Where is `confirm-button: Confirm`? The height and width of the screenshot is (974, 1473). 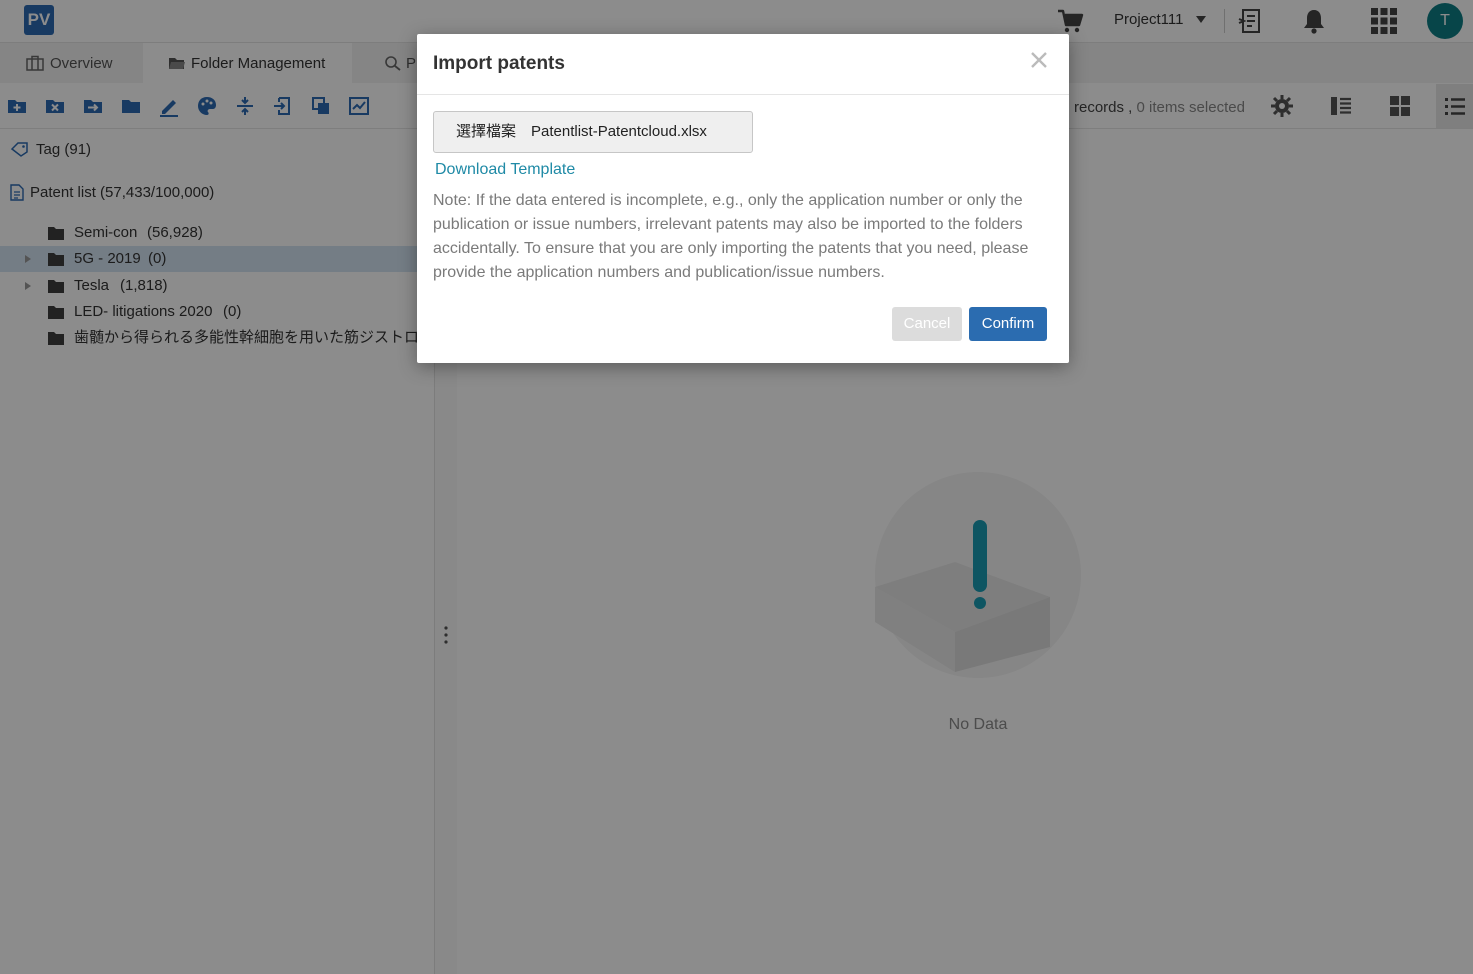
confirm-button: Confirm is located at coordinates (1008, 324).